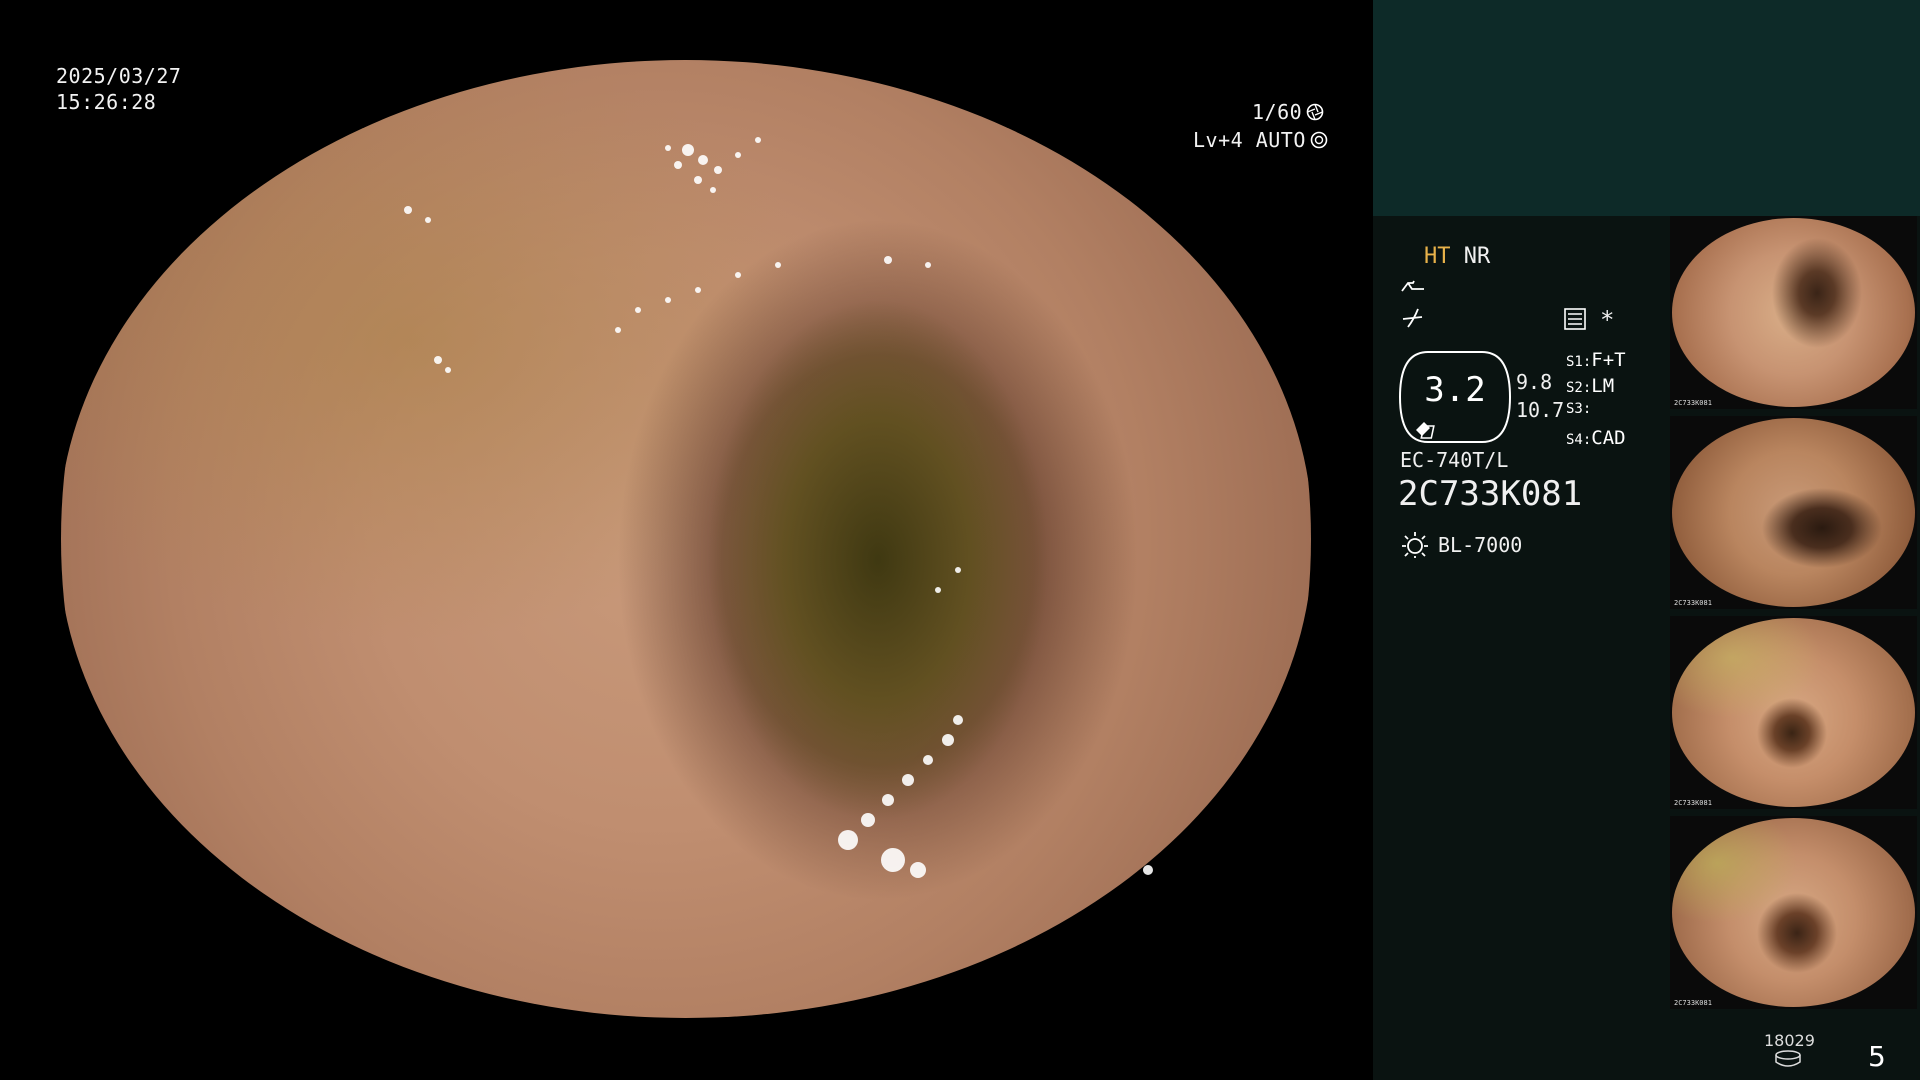 Image resolution: width=1920 pixels, height=1080 pixels. Describe the element at coordinates (1437, 256) in the screenshot. I see `mode-ht: HT` at that location.